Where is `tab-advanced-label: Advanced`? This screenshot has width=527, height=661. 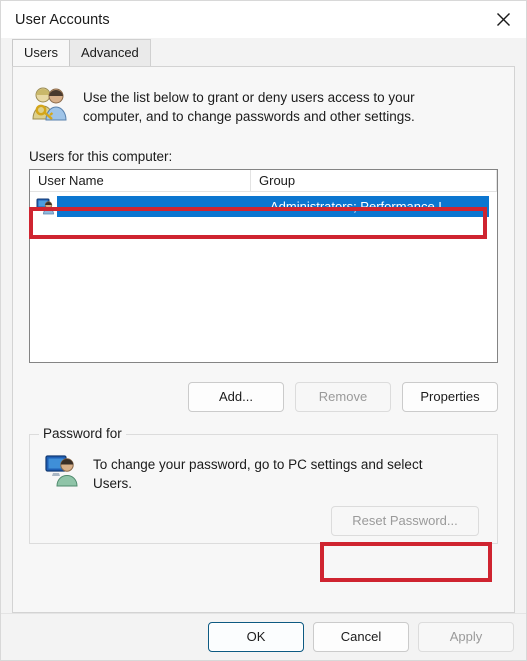 tab-advanced-label: Advanced is located at coordinates (109, 52).